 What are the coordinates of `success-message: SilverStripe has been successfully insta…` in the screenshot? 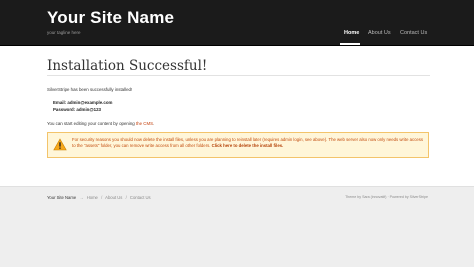 It's located at (90, 89).